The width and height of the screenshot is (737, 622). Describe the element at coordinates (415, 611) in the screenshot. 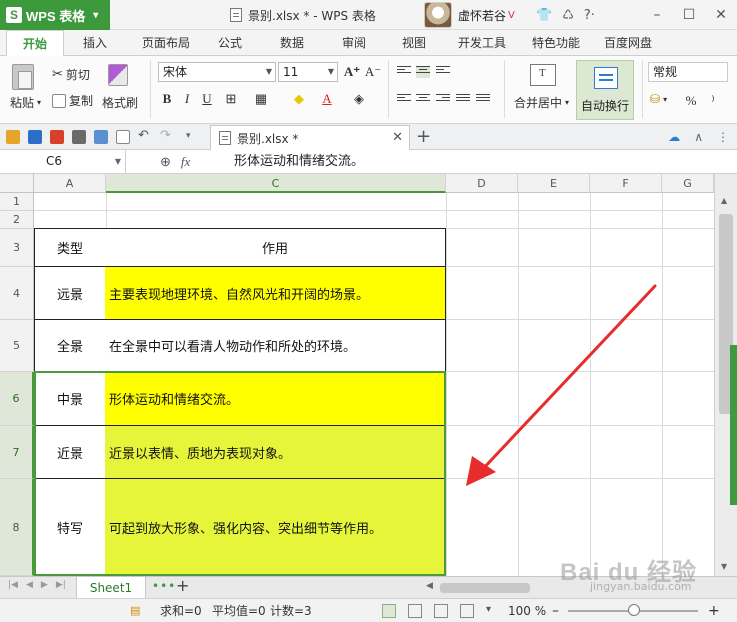

I see `page-layout-view-icon` at that location.